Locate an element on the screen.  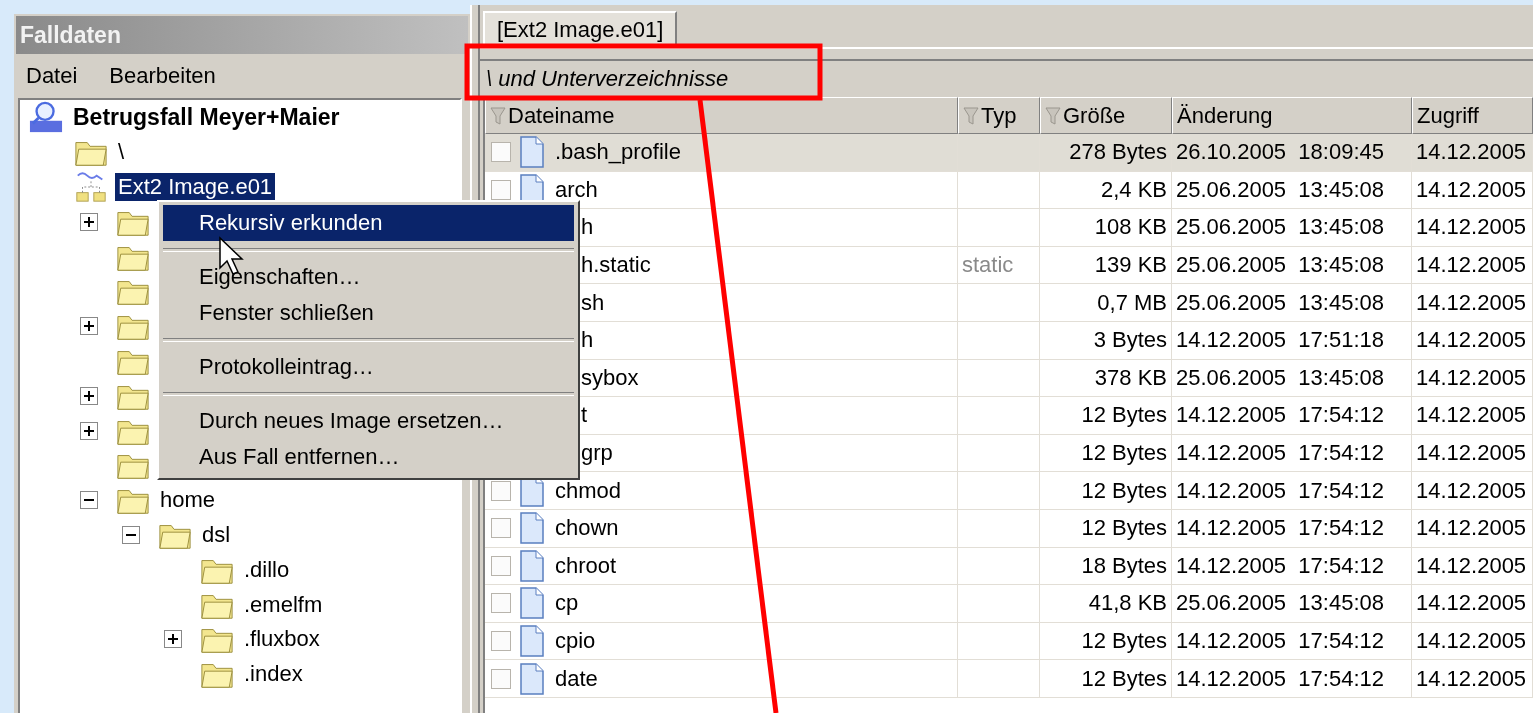
file-size: 139 KB is located at coordinates (1130, 265).